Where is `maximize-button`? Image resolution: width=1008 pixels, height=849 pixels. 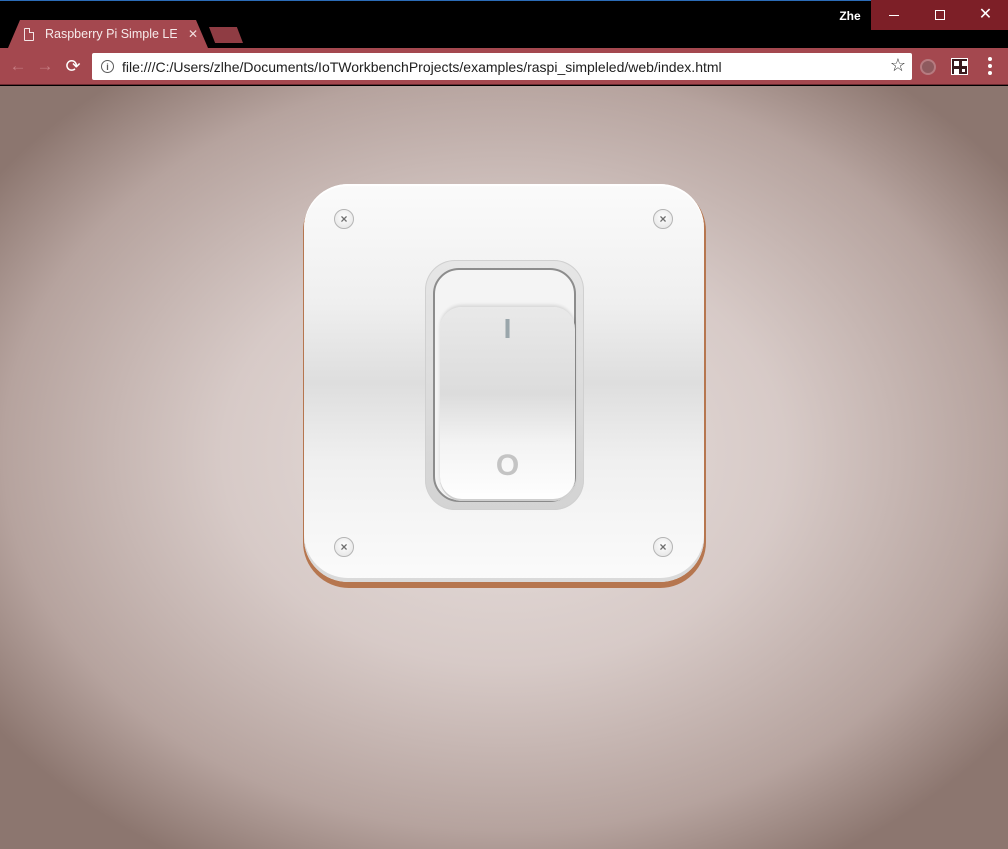 maximize-button is located at coordinates (940, 15).